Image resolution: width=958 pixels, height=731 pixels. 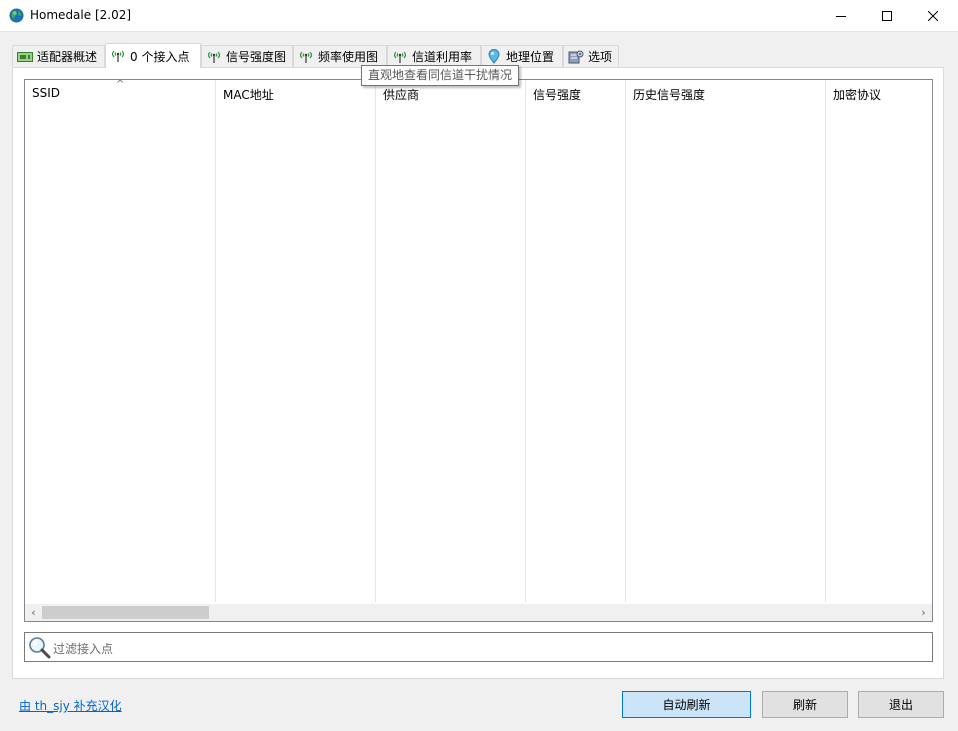 What do you see at coordinates (46, 93) in the screenshot?
I see `column-header: SSID` at bounding box center [46, 93].